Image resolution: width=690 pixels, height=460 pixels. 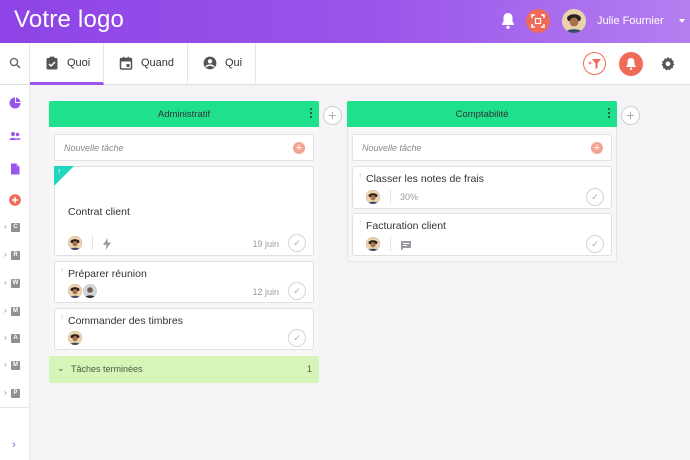 What do you see at coordinates (61, 368) in the screenshot?
I see `chevron-down-icon: ⌄` at bounding box center [61, 368].